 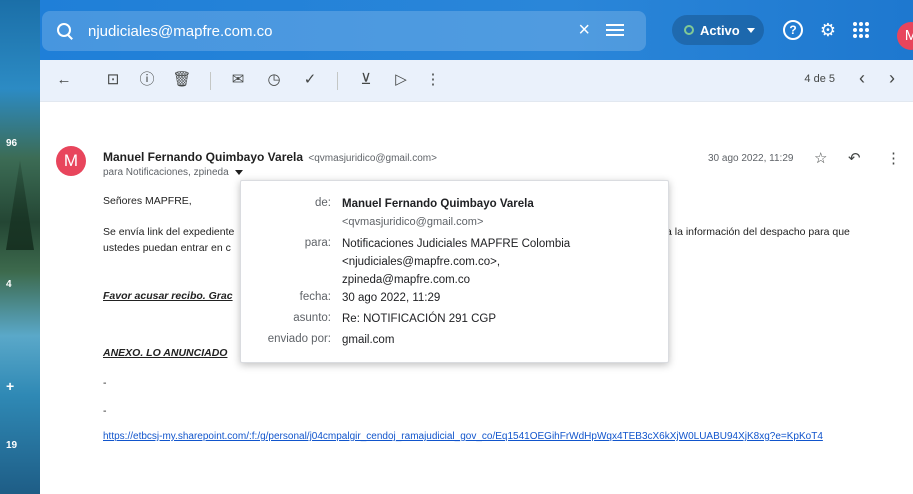 I want to click on help-icon: ?, so click(x=793, y=30).